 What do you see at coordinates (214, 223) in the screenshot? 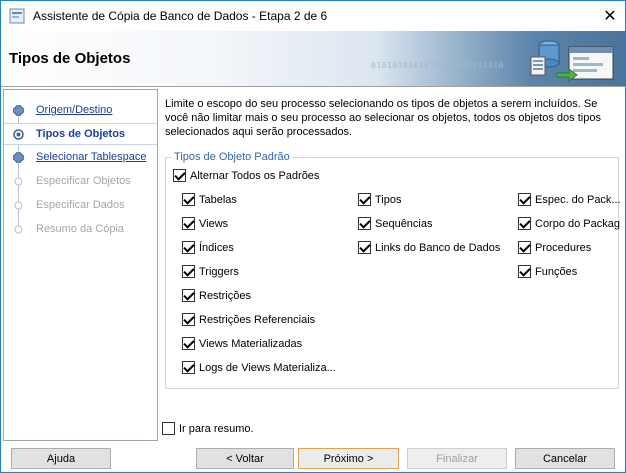
I see `checkbox-label: Views` at bounding box center [214, 223].